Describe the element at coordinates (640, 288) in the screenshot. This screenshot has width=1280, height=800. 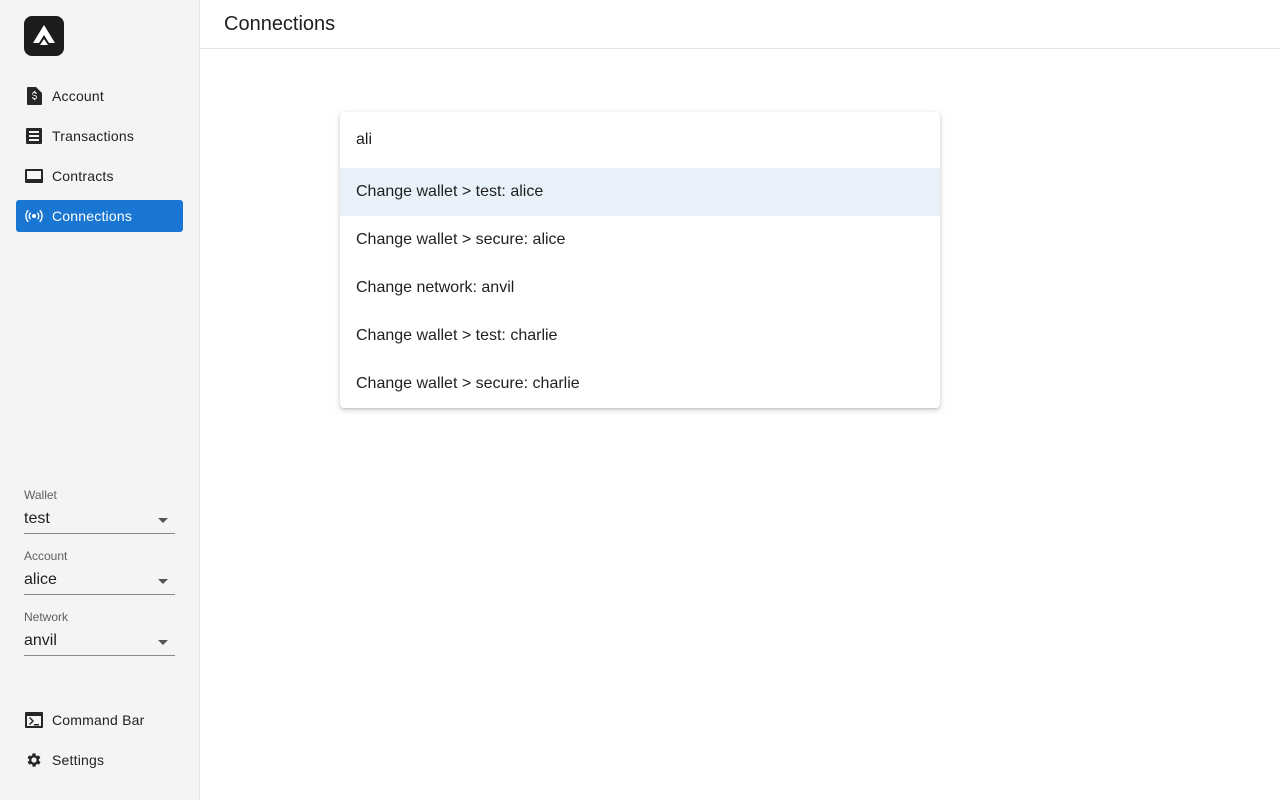
I see `command-result: Change network: anvil` at that location.